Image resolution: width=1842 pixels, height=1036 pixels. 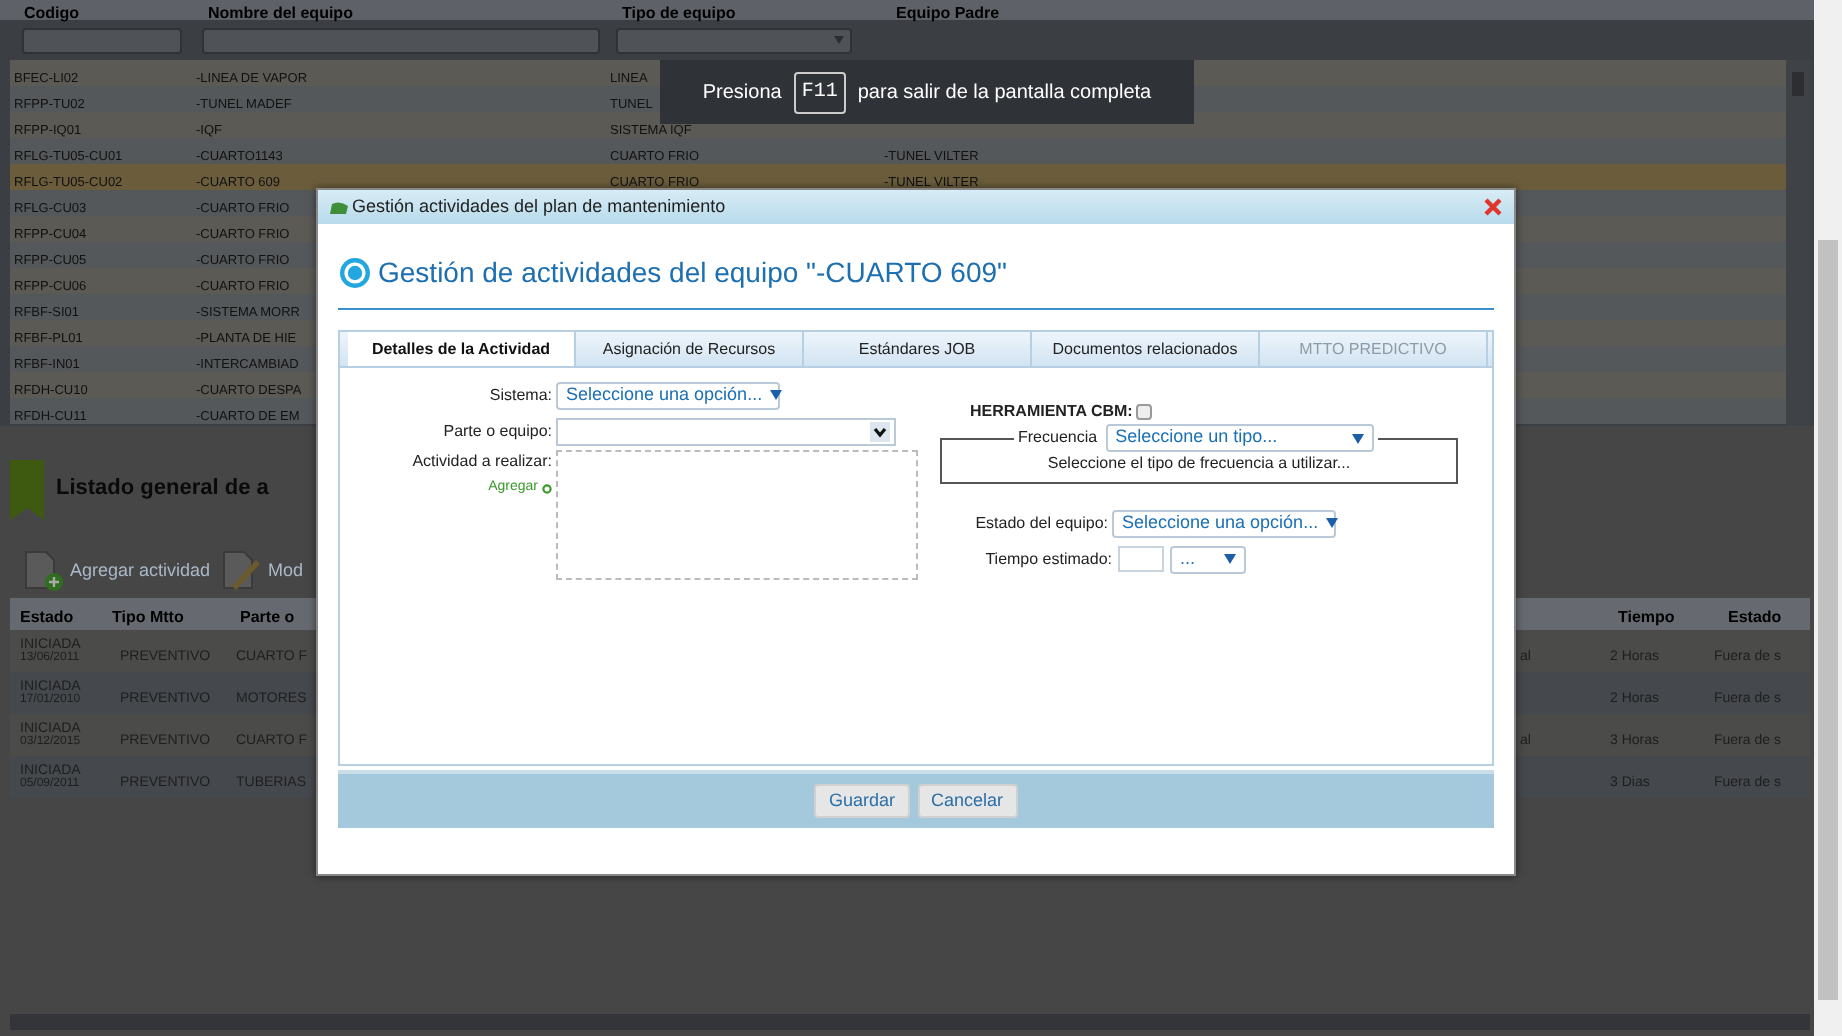 What do you see at coordinates (742, 93) in the screenshot?
I see `toast-text: Presiona` at bounding box center [742, 93].